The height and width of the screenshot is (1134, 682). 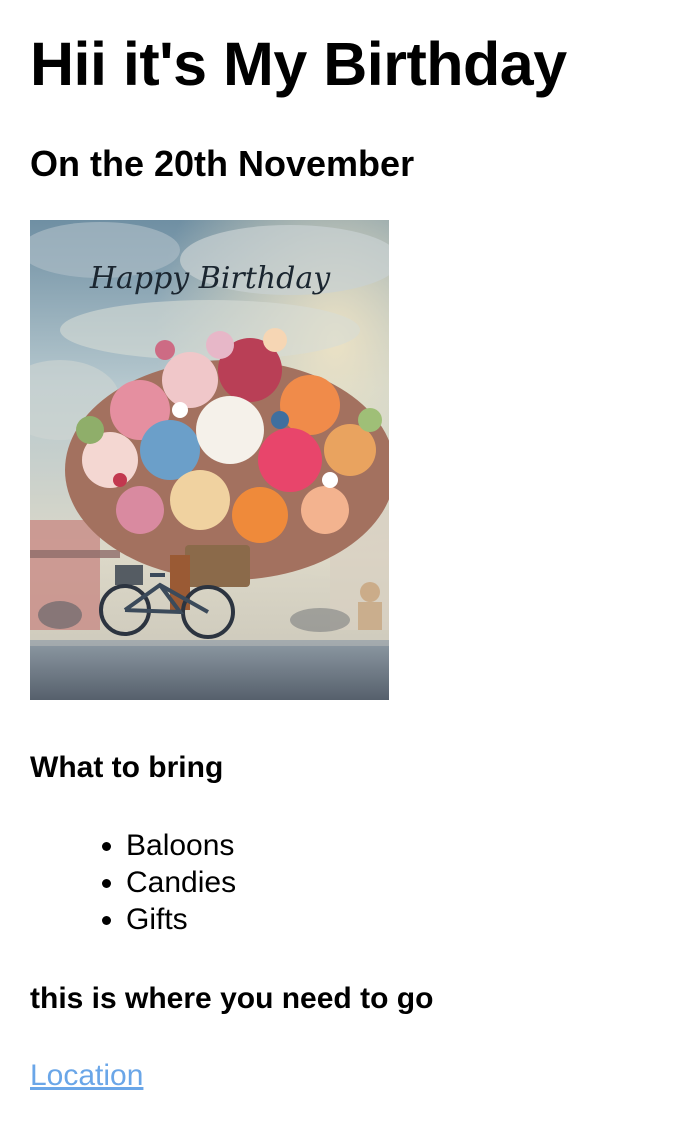 What do you see at coordinates (210, 278) in the screenshot?
I see `photo-caption: Happy Birthday` at bounding box center [210, 278].